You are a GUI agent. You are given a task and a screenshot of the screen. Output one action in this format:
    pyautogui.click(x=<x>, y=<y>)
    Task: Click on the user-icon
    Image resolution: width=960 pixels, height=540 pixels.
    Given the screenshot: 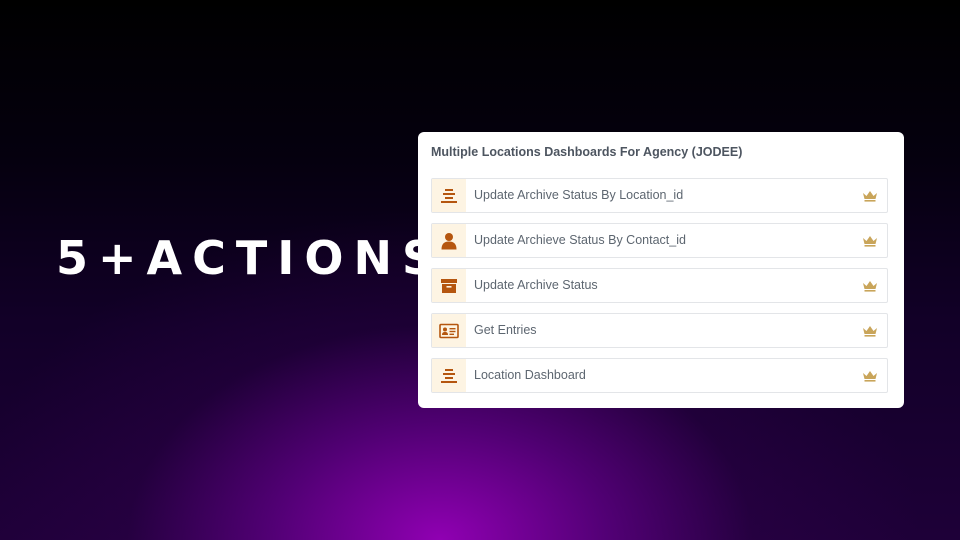 What is the action you would take?
    pyautogui.click(x=449, y=240)
    